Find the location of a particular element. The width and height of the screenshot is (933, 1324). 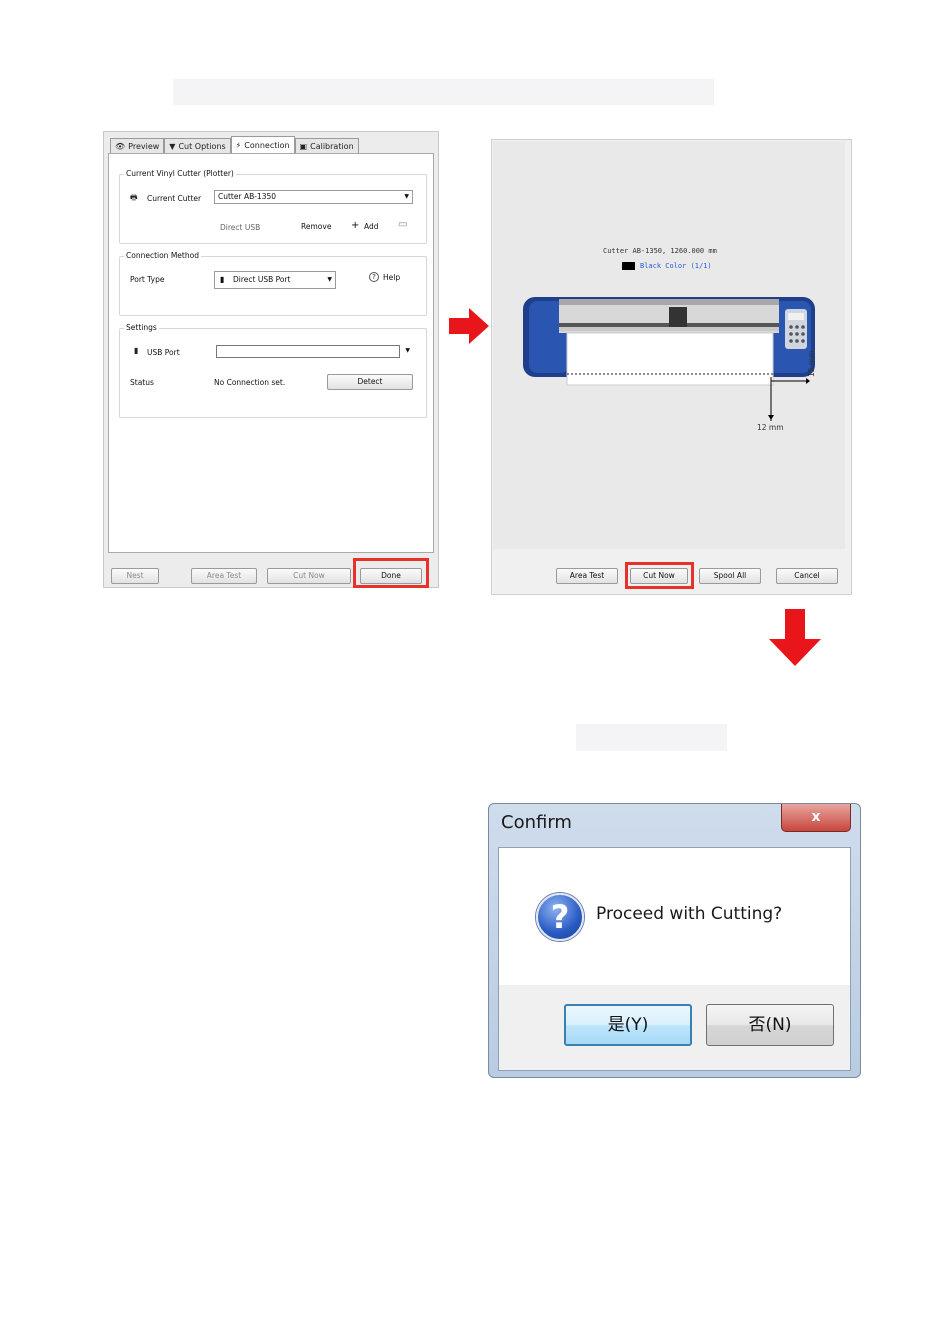

usb-icon: ▮ is located at coordinates (136, 350).